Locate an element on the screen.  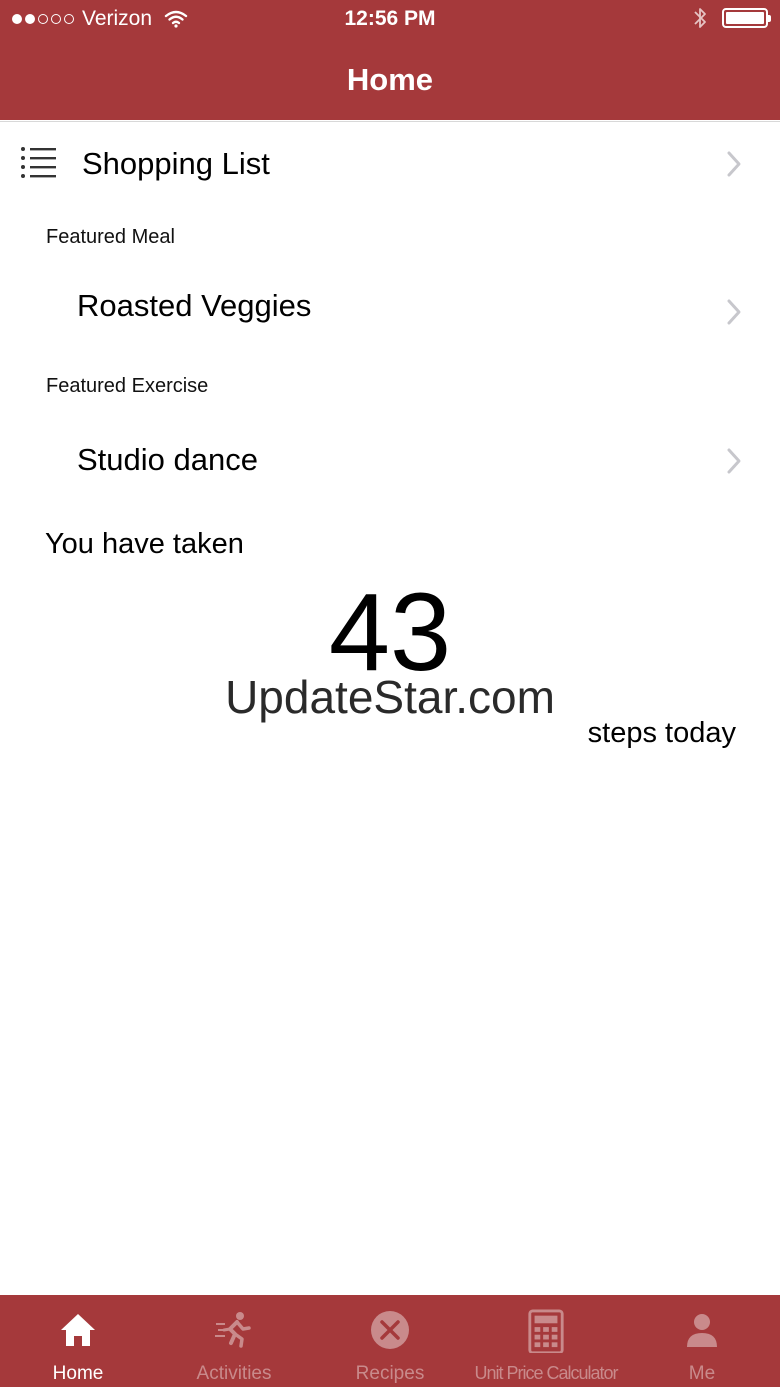
home-icon is located at coordinates (78, 1330).